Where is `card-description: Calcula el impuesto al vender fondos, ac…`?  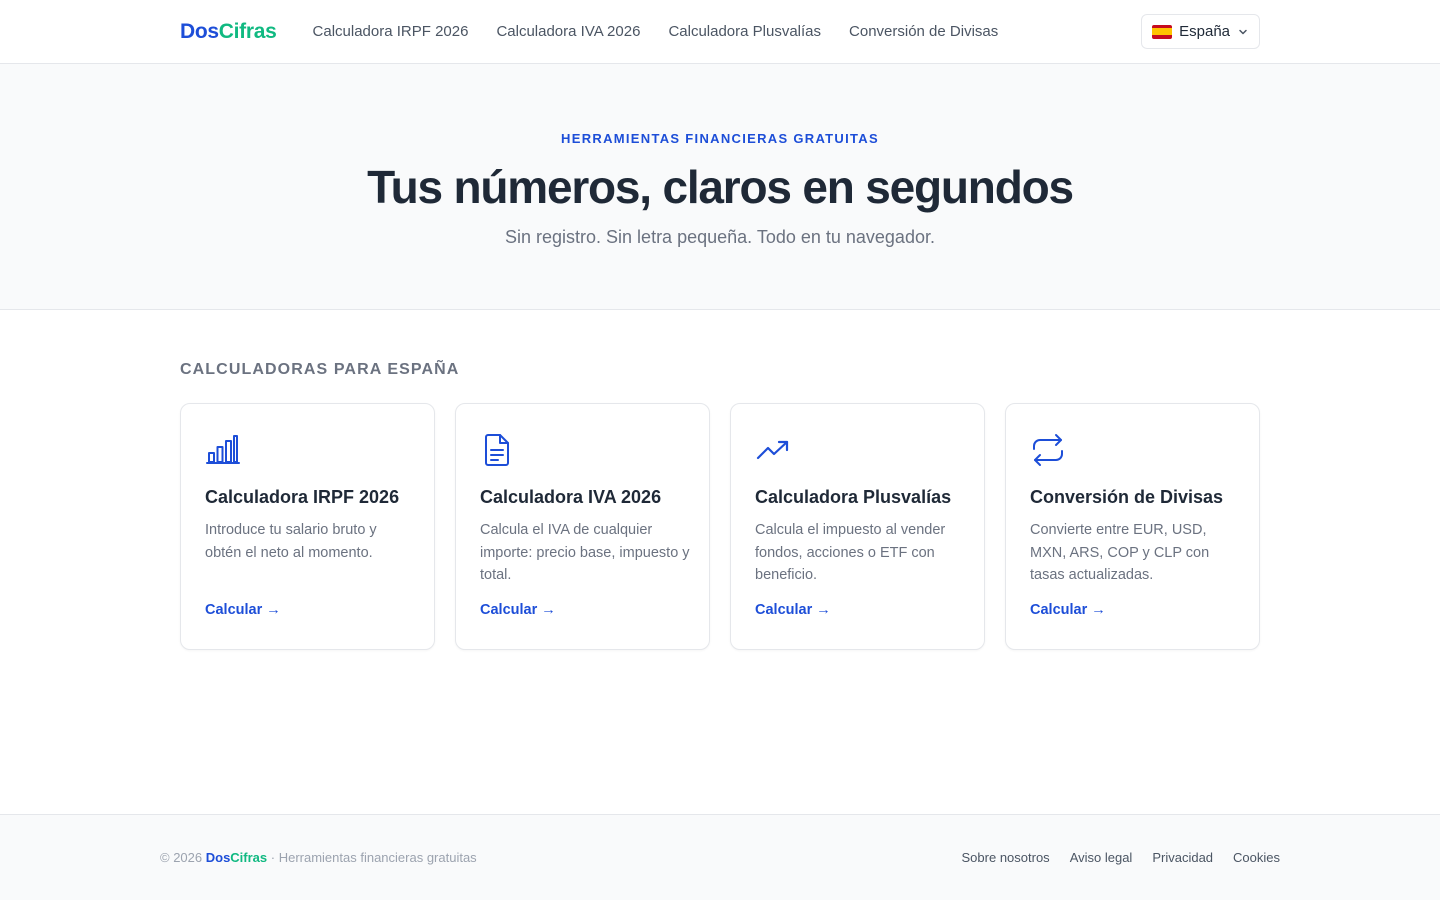
card-description: Calcula el impuesto al vender fondos, ac… is located at coordinates (850, 552).